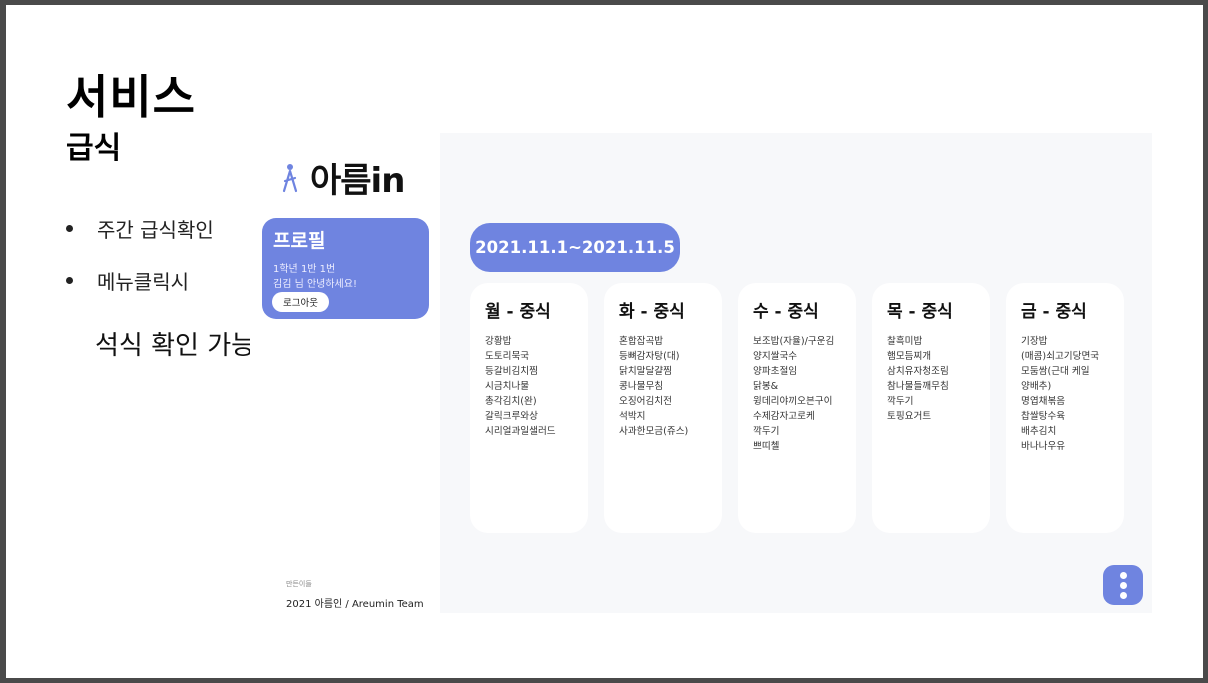 The width and height of the screenshot is (1208, 683). What do you see at coordinates (1043, 446) in the screenshot?
I see `menu-item: 바나나우유` at bounding box center [1043, 446].